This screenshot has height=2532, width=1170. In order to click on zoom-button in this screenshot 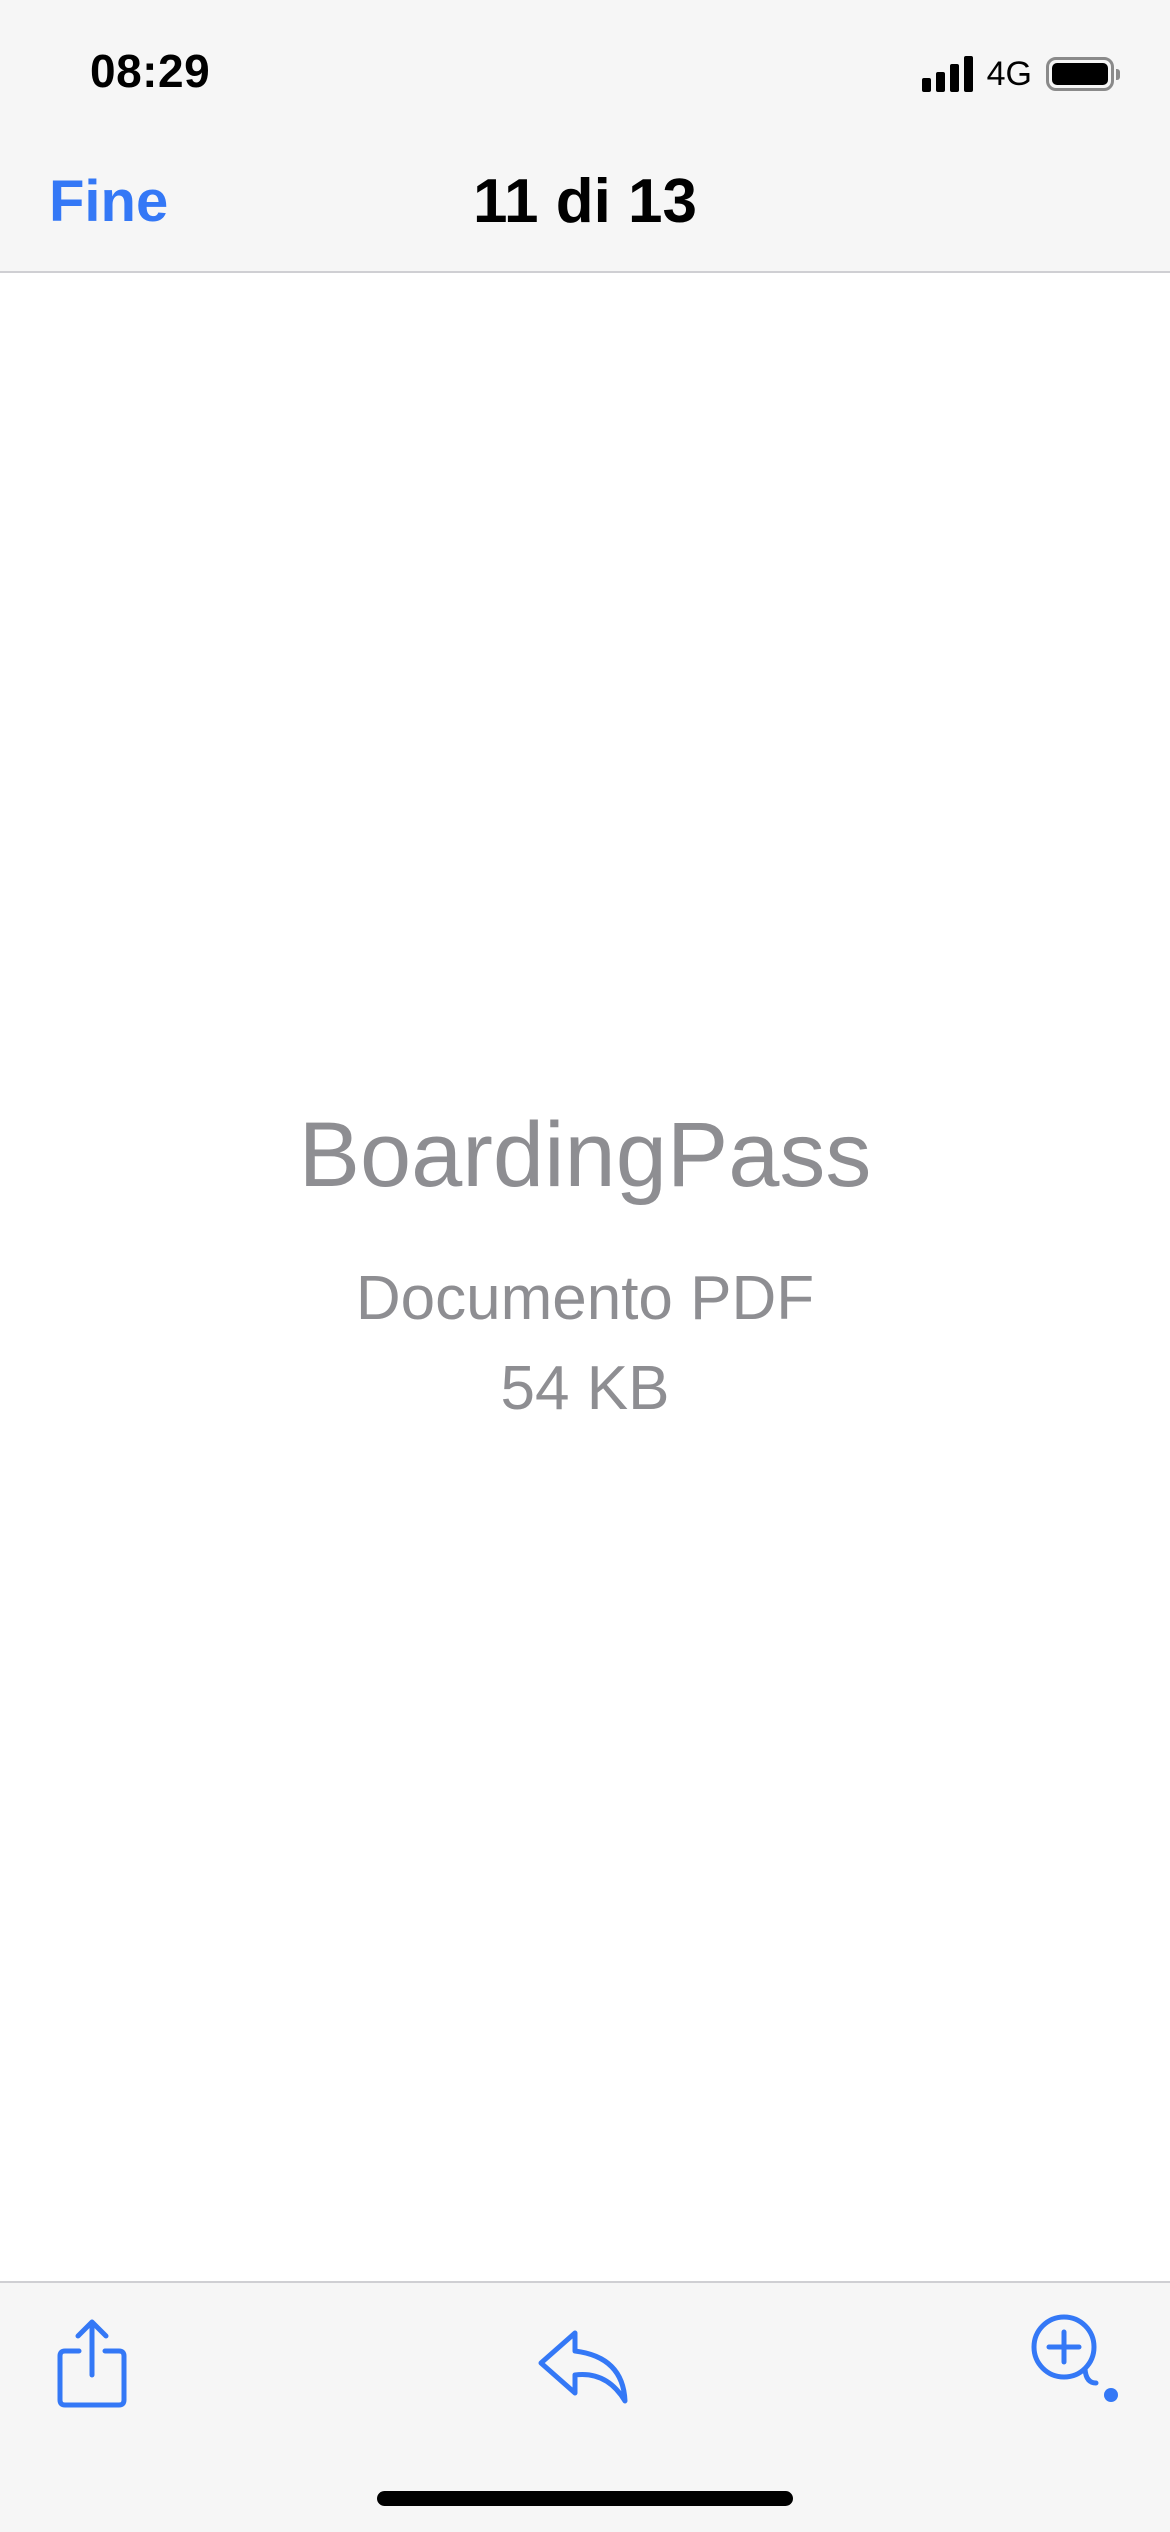, I will do `click(1074, 2359)`.